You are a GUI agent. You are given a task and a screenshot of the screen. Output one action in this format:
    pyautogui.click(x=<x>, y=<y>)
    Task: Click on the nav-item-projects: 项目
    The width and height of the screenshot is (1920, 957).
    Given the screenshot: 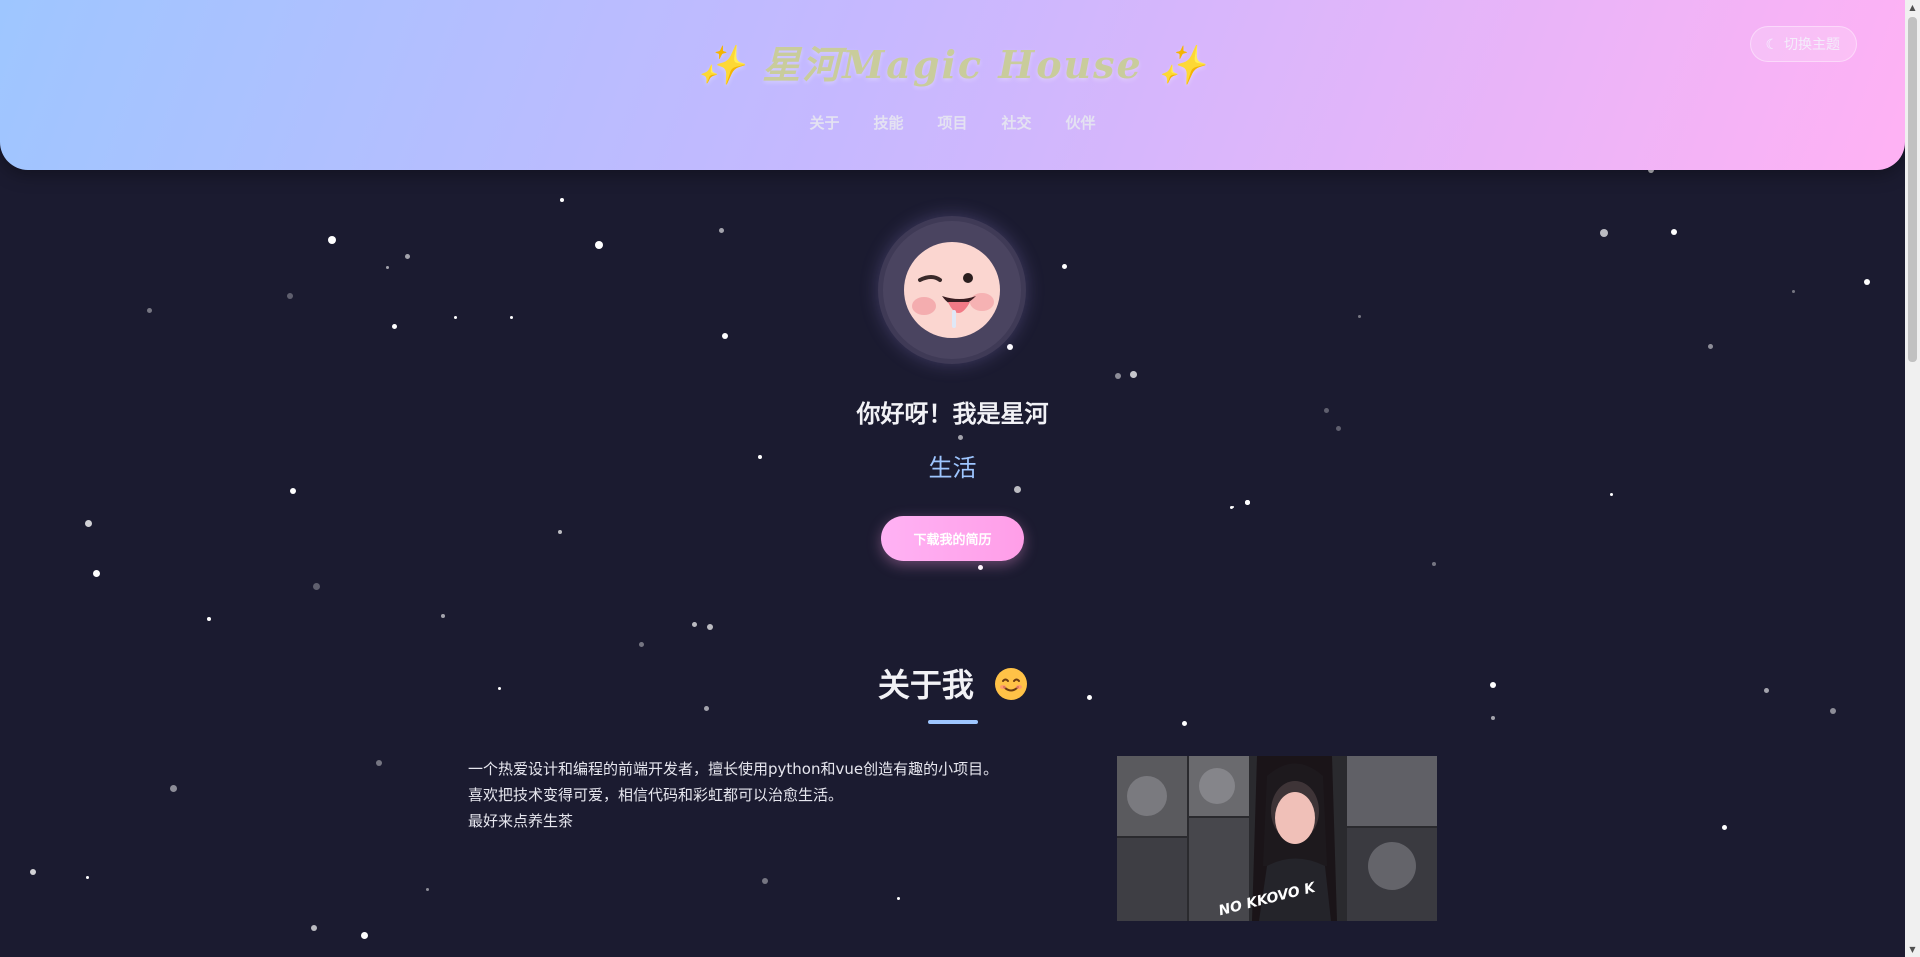 What is the action you would take?
    pyautogui.click(x=952, y=122)
    